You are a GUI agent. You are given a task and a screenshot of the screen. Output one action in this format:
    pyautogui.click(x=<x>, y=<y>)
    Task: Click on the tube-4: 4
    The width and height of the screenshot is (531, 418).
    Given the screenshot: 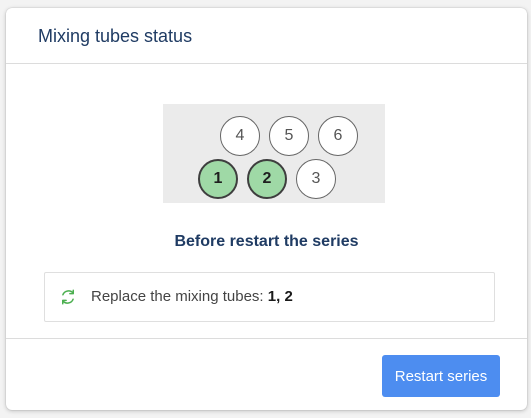 What is the action you would take?
    pyautogui.click(x=240, y=136)
    